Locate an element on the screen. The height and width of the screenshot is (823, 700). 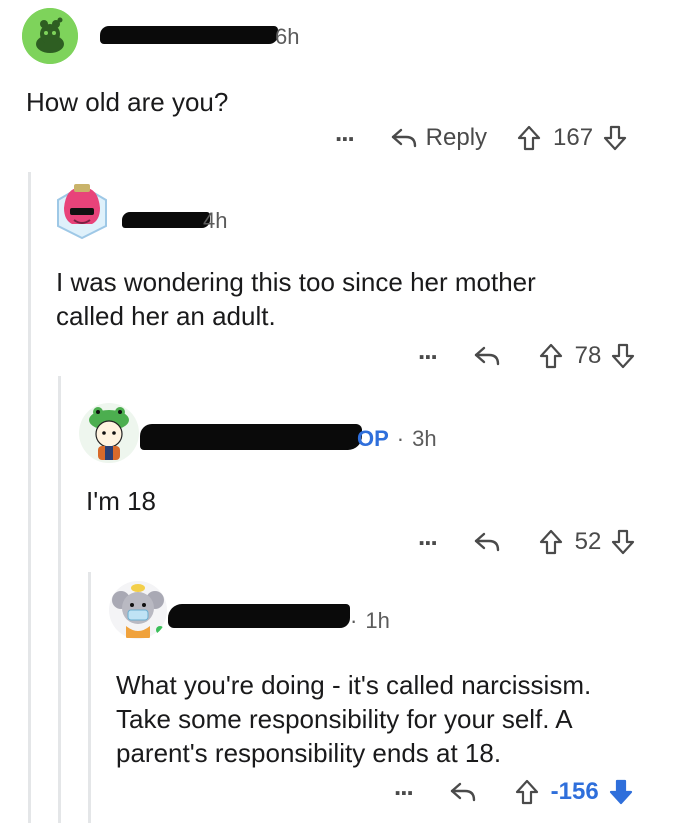
comment-age: 1h is located at coordinates (377, 620).